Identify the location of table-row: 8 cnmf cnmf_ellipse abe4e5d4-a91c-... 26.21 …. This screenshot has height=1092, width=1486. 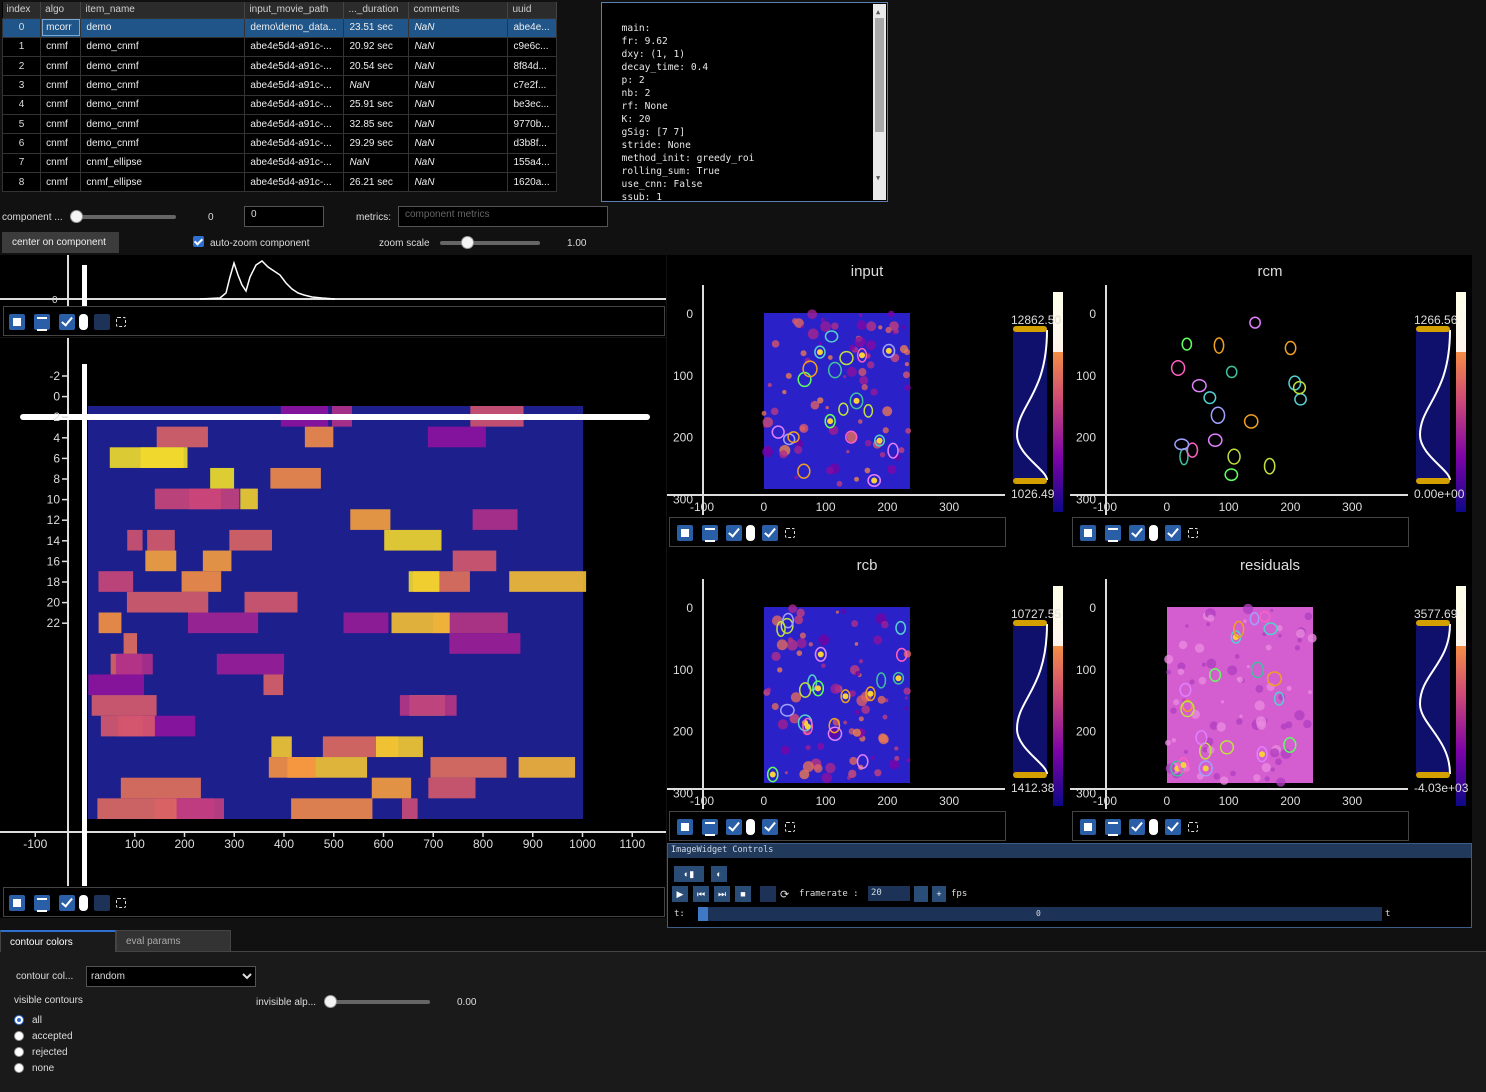
(279, 182).